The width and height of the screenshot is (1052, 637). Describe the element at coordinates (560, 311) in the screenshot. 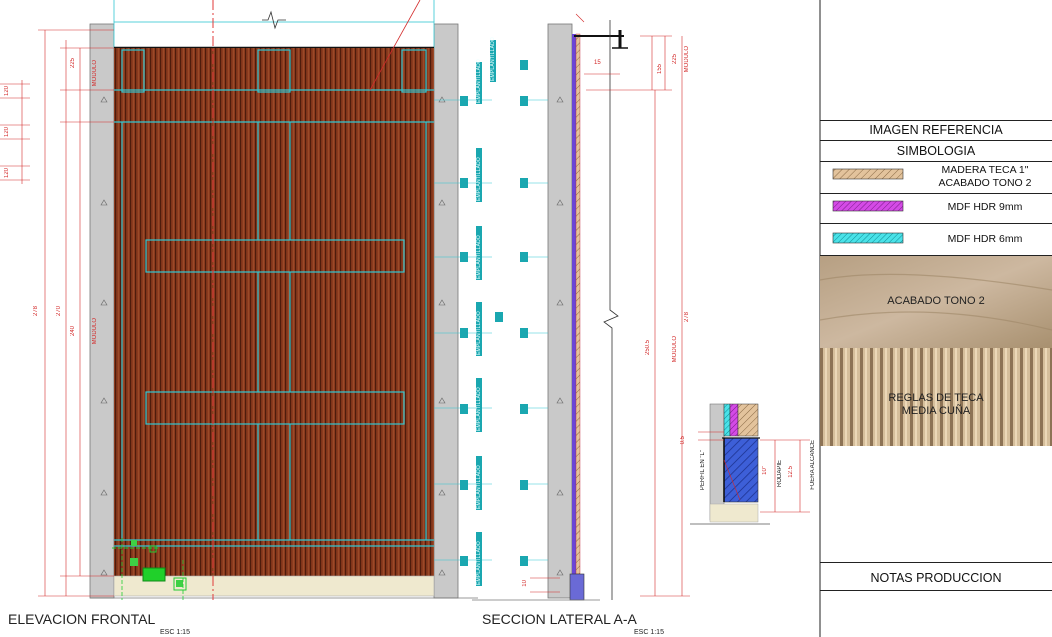

I see `section-column` at that location.